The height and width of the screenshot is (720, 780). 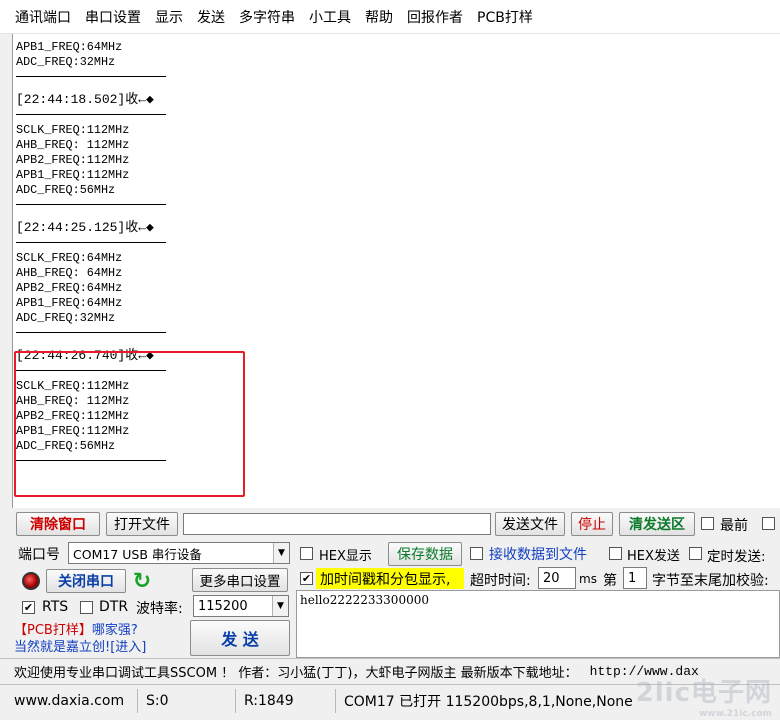 I want to click on save-data-button: 保存数据, so click(x=425, y=554).